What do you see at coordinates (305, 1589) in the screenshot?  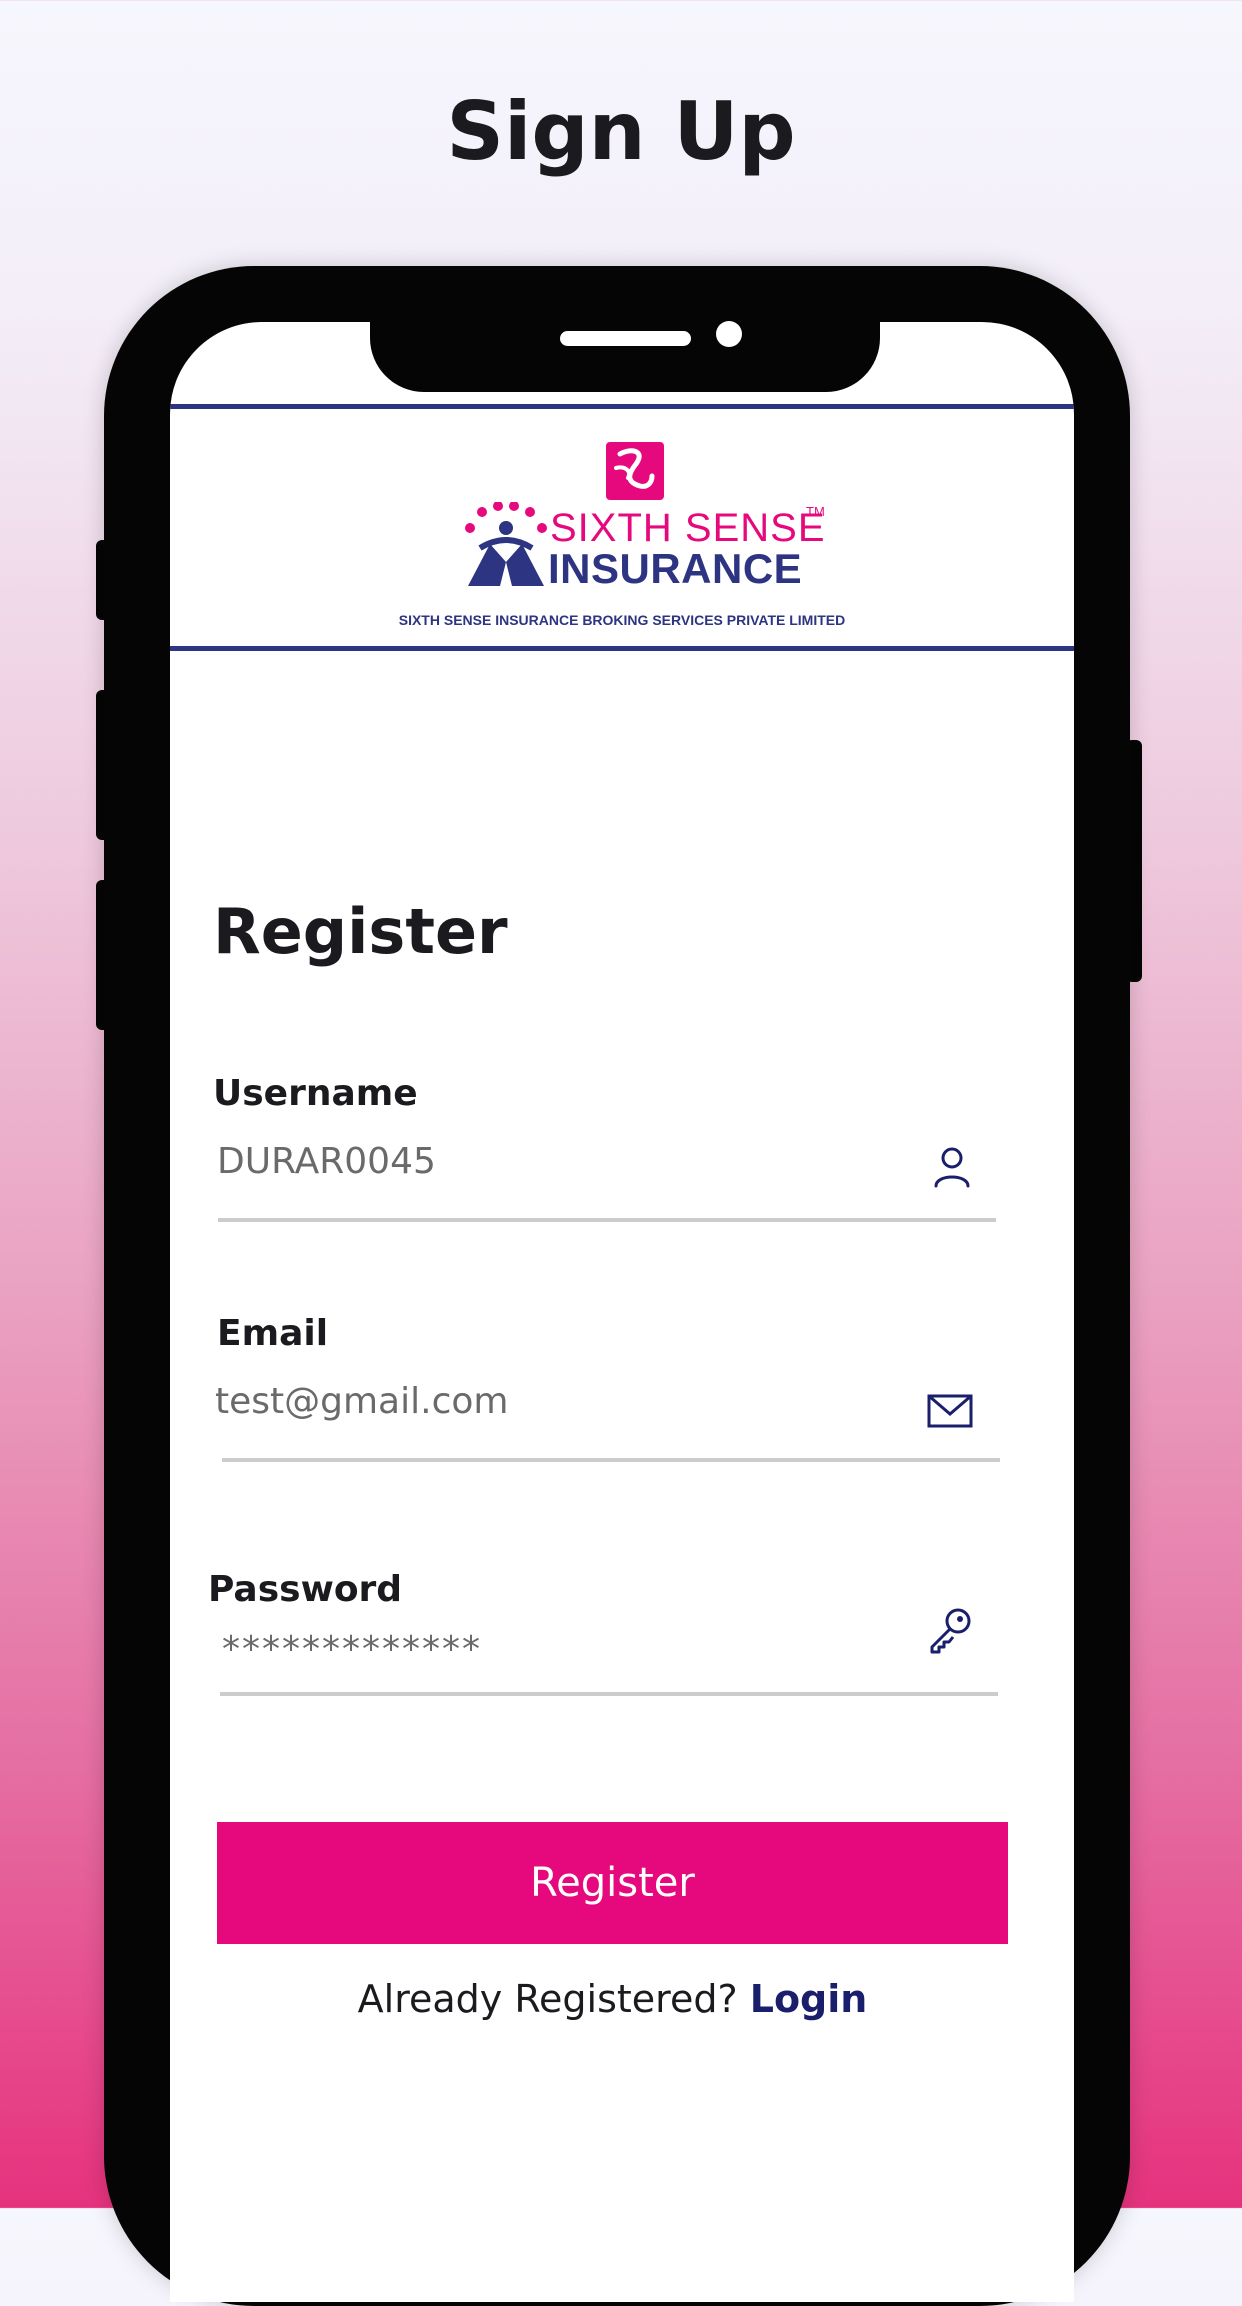 I see `password-label: Password` at bounding box center [305, 1589].